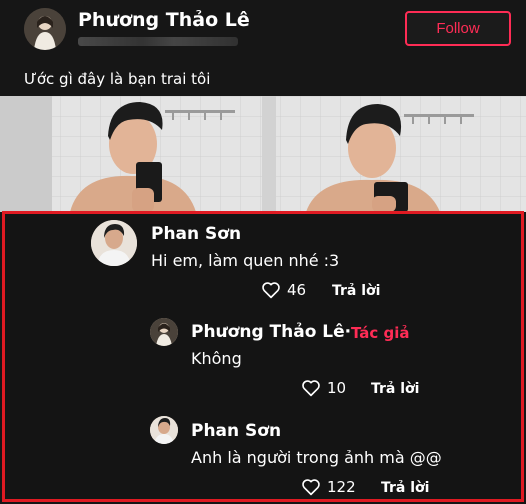 The image size is (526, 504). Describe the element at coordinates (458, 28) in the screenshot. I see `follow-button: Follow` at that location.